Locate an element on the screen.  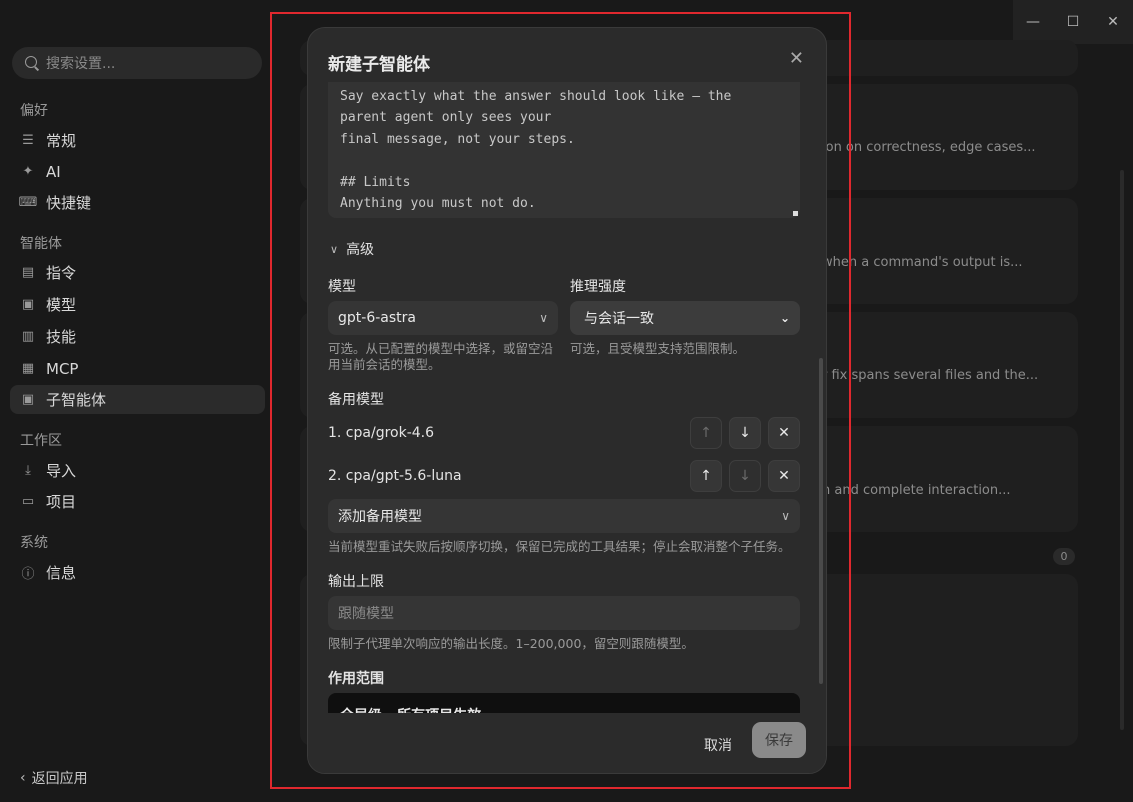
server-icon: ▦ is located at coordinates (28, 368).